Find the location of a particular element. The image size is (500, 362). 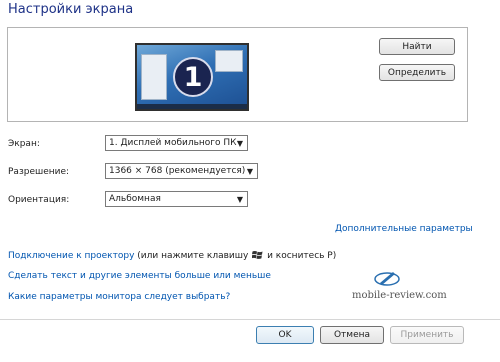

orientation-select: Альбомная ▼ is located at coordinates (176, 199).